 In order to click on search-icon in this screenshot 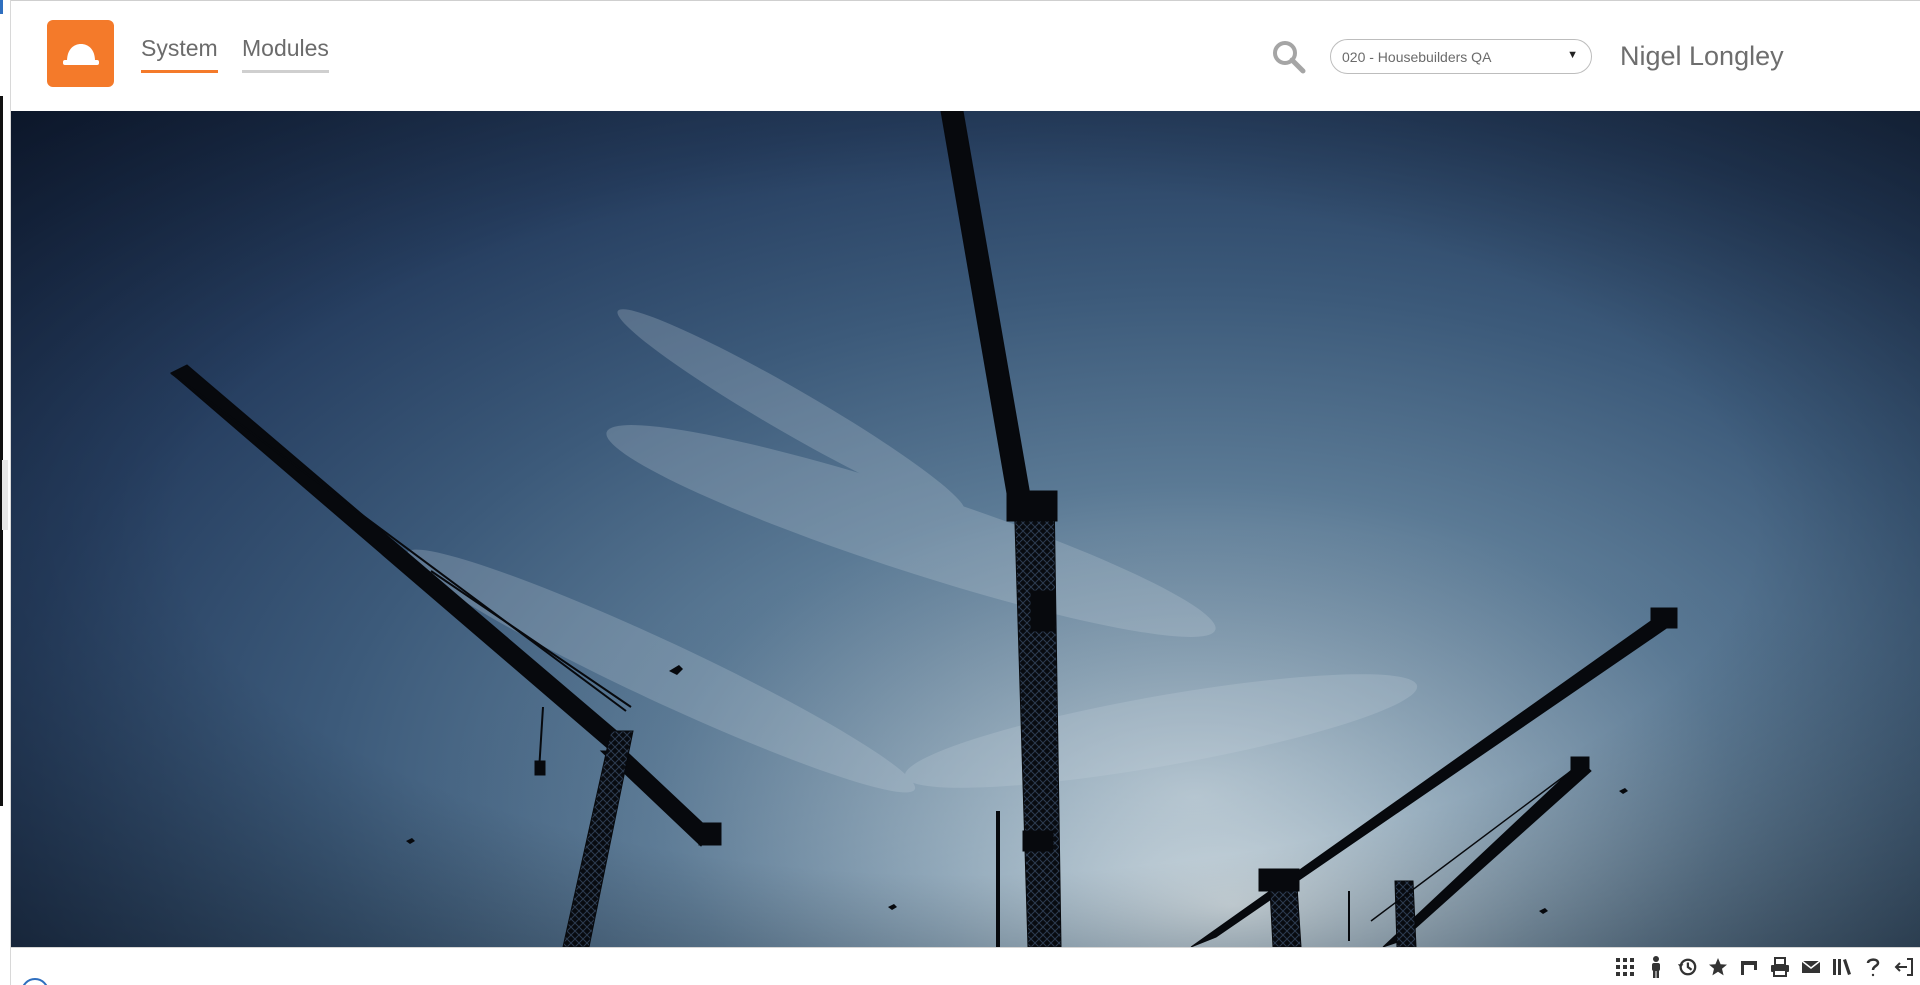, I will do `click(1289, 57)`.